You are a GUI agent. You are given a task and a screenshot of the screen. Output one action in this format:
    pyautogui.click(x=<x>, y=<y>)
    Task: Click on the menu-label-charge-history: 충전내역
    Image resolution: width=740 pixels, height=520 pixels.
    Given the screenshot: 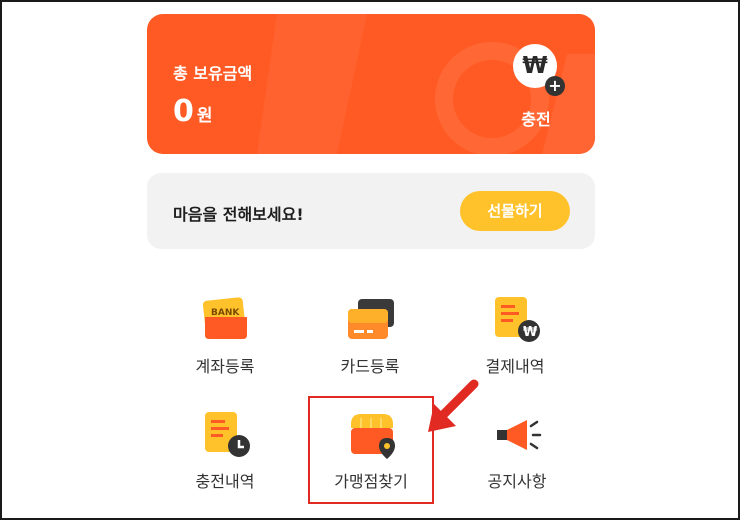 What is the action you would take?
    pyautogui.click(x=225, y=481)
    